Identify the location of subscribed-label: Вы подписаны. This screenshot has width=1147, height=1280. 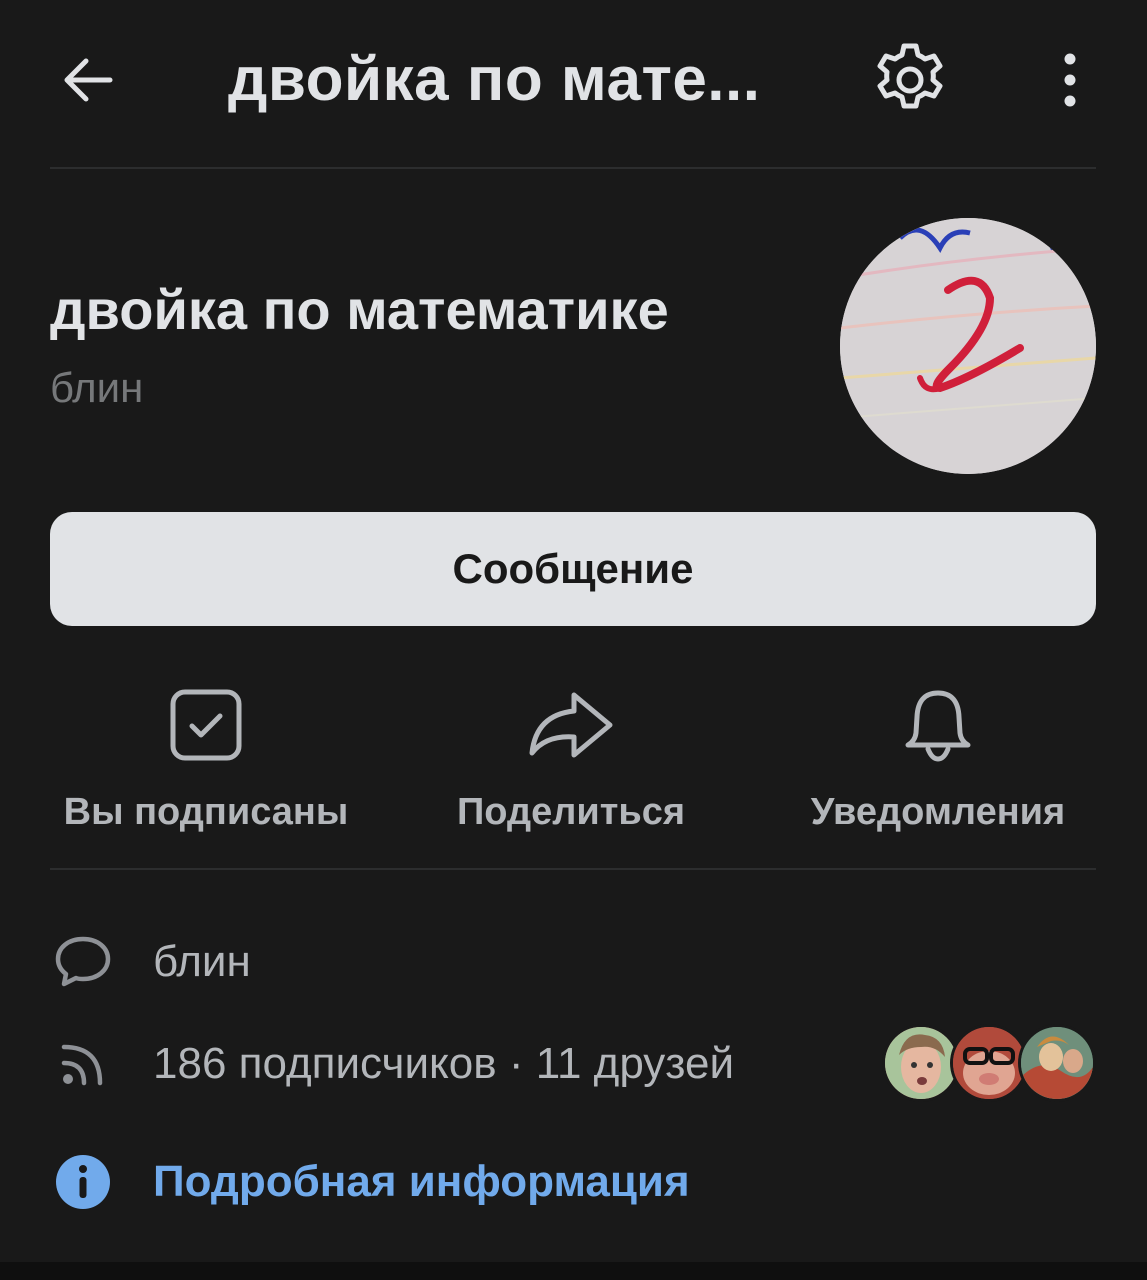
(206, 812).